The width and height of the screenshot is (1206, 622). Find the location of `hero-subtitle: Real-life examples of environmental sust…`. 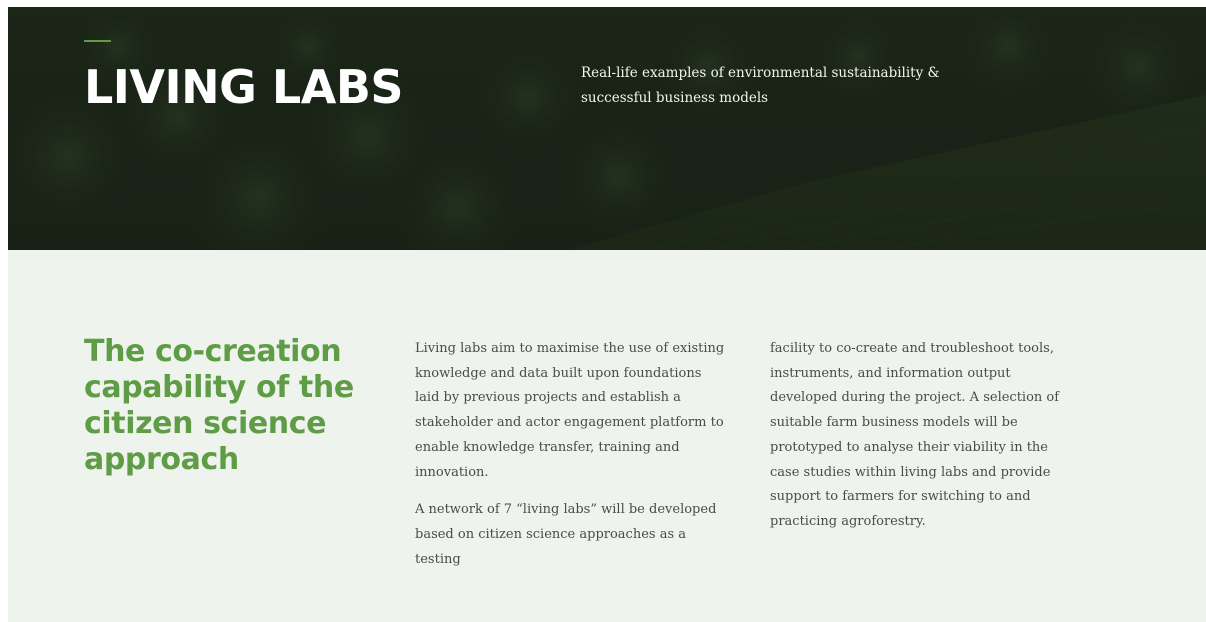

hero-subtitle: Real-life examples of environmental sust… is located at coordinates (760, 85).